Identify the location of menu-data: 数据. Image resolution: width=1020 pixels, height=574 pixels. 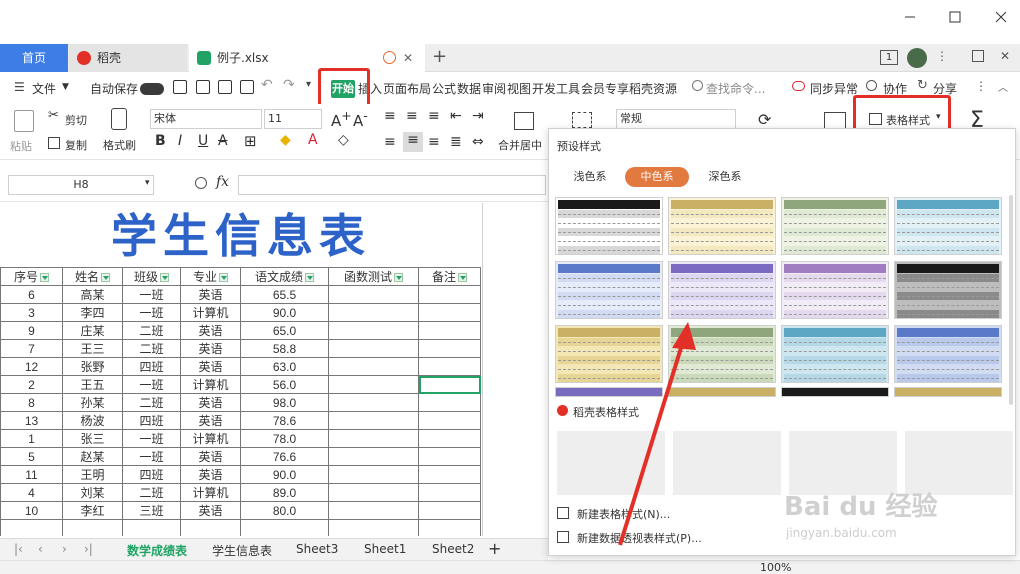
(469, 88).